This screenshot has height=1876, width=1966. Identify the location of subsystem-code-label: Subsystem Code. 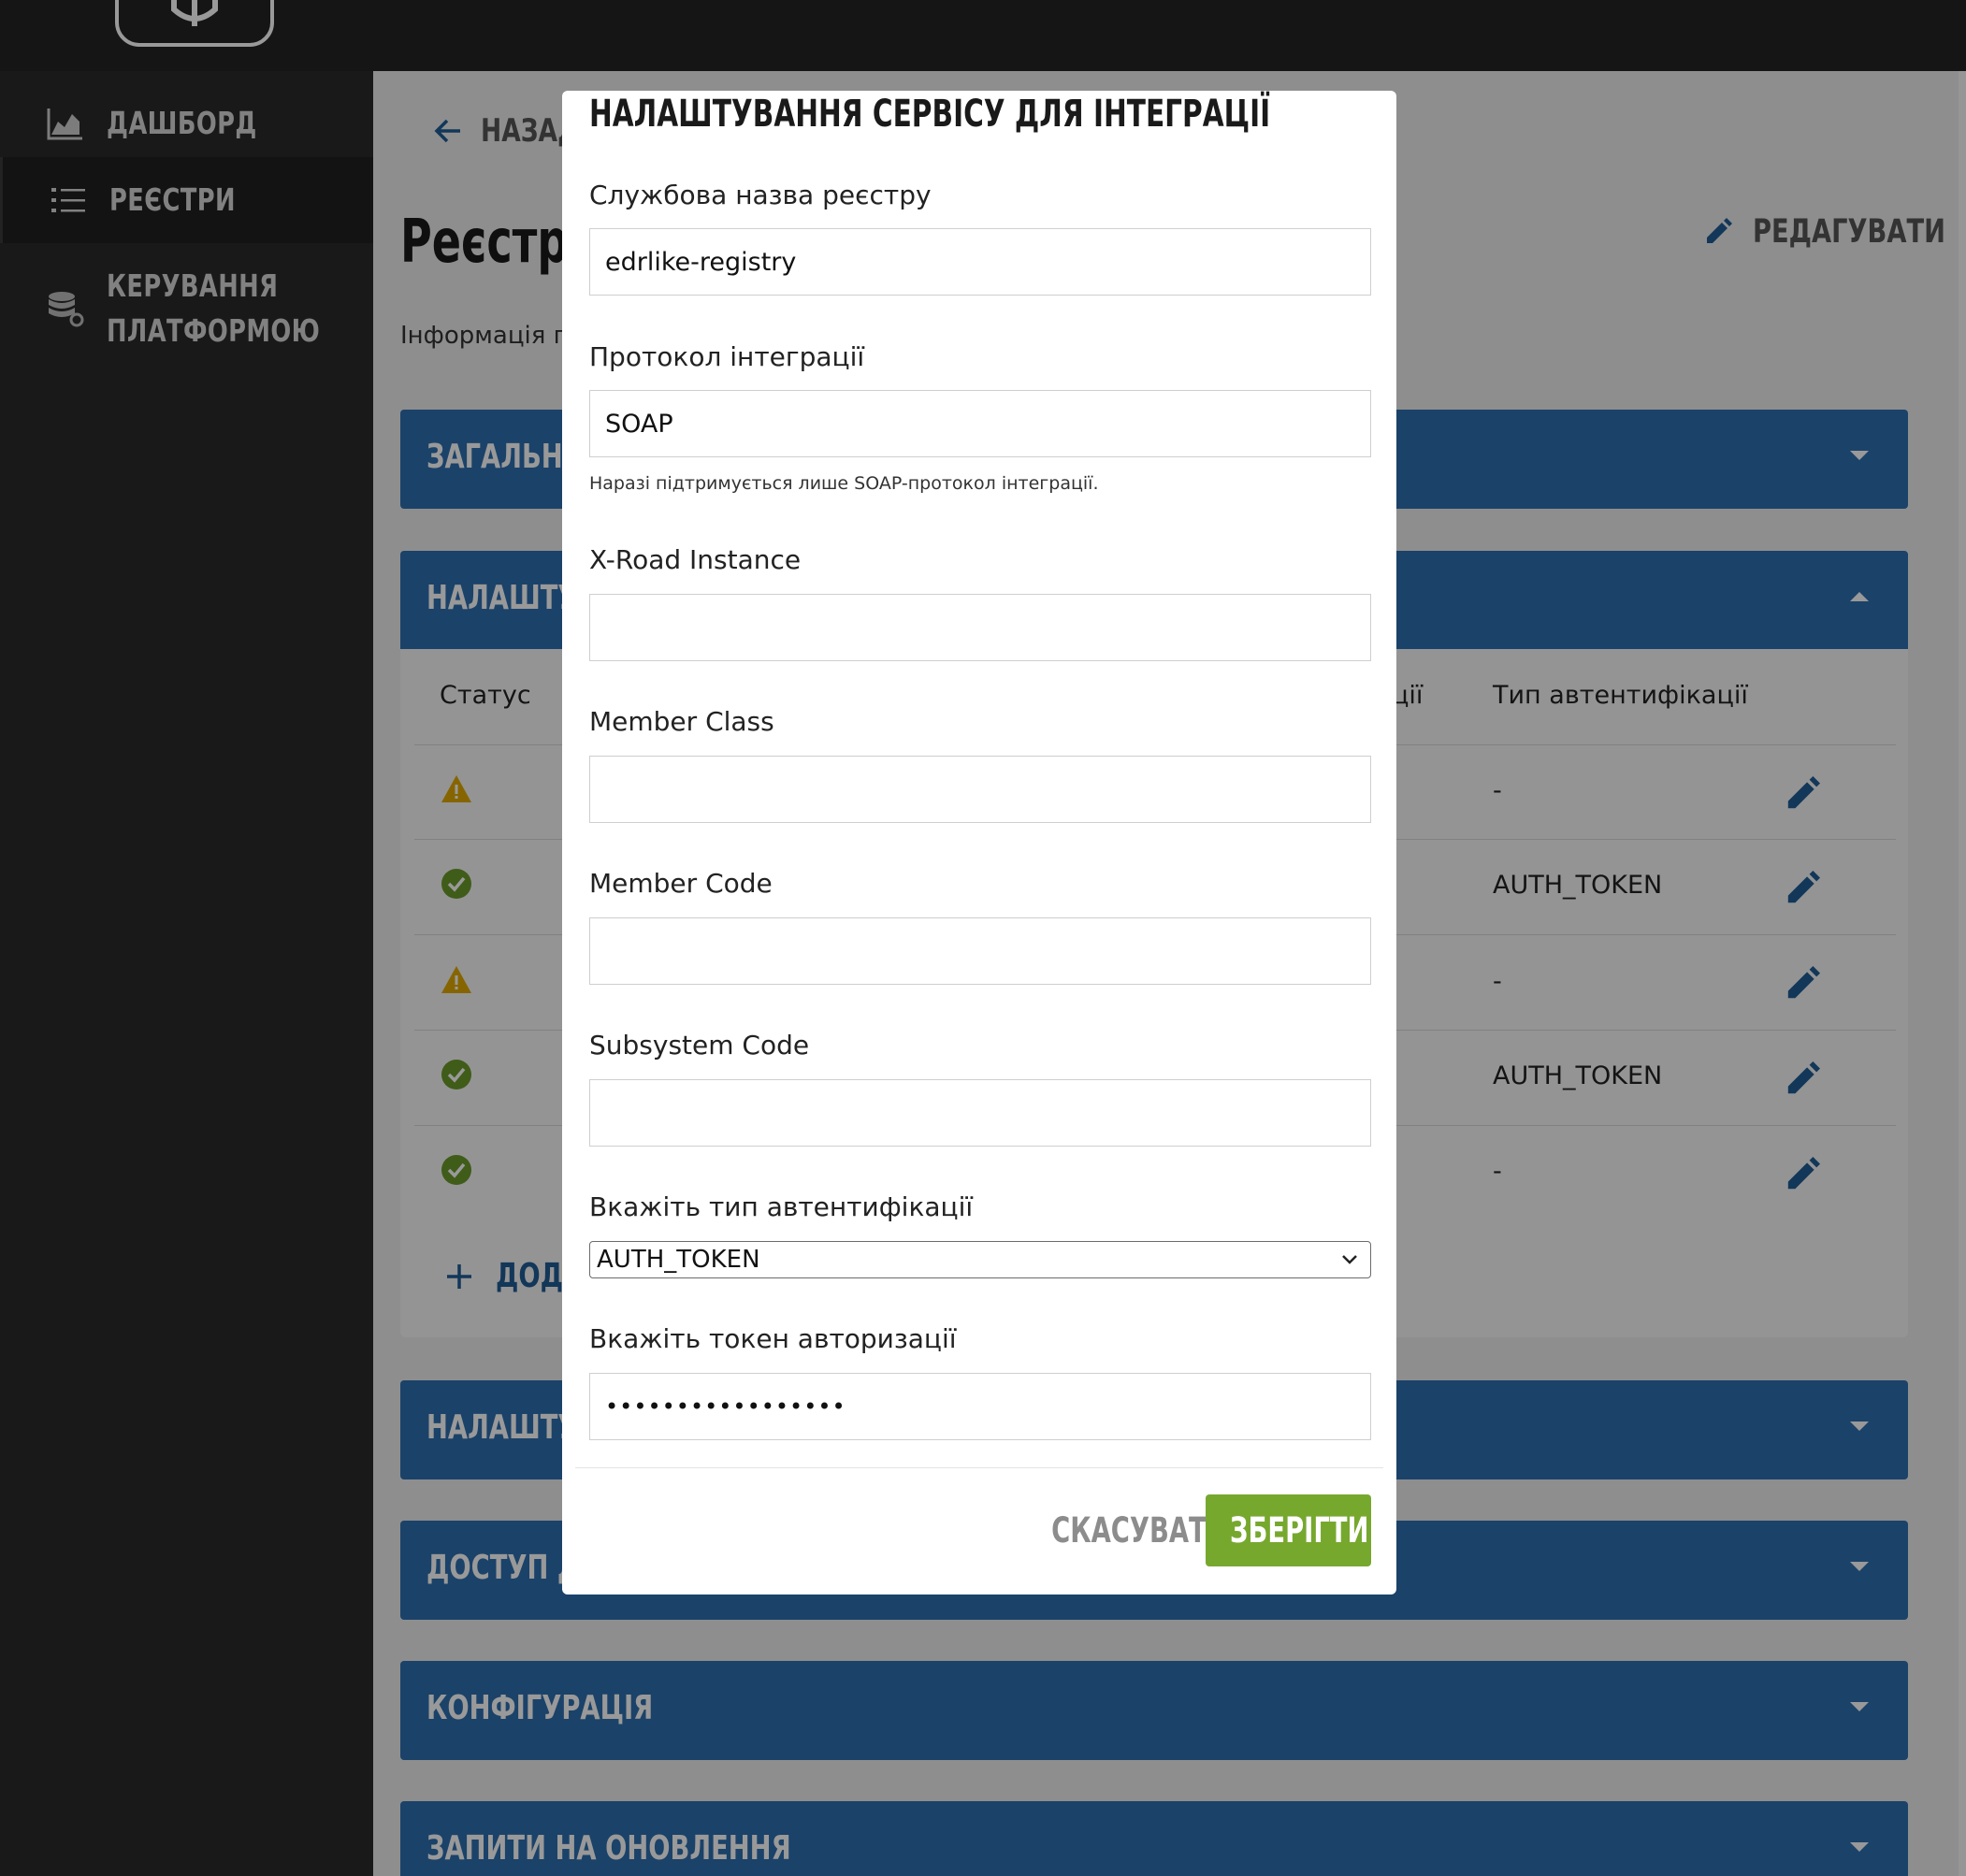
(699, 1045).